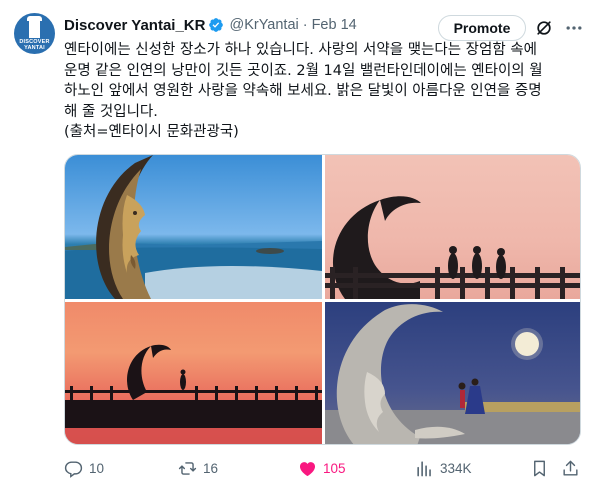 The image size is (607, 491). Describe the element at coordinates (34, 28) in the screenshot. I see `lighthouse-icon` at that location.